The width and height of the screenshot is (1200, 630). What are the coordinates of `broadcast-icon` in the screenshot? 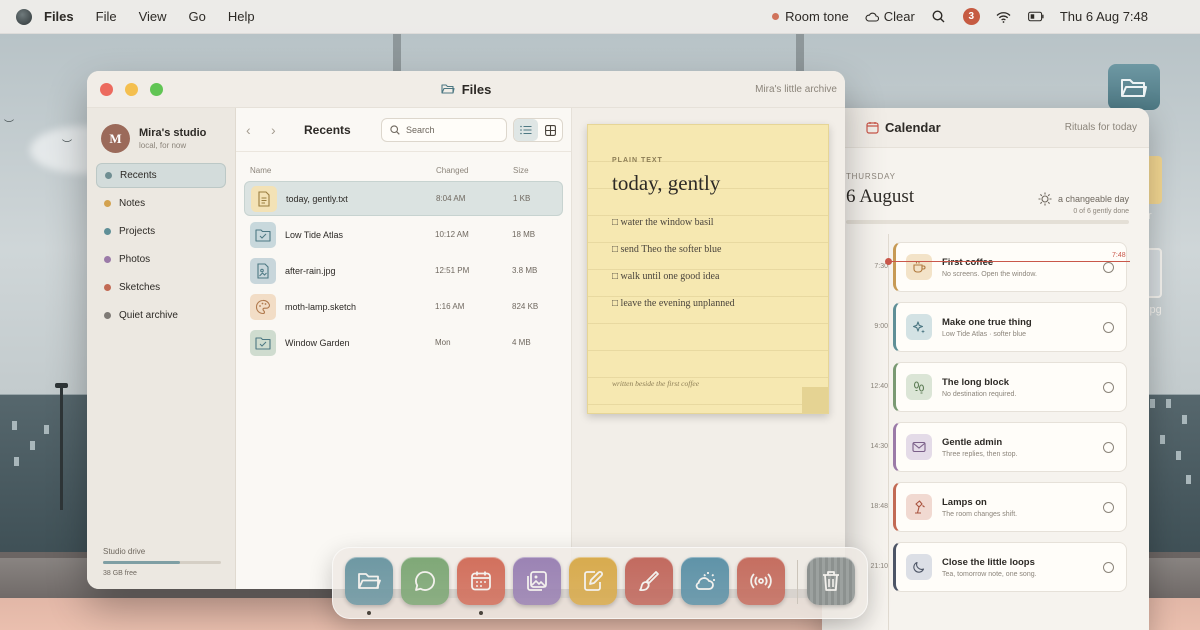 It's located at (761, 581).